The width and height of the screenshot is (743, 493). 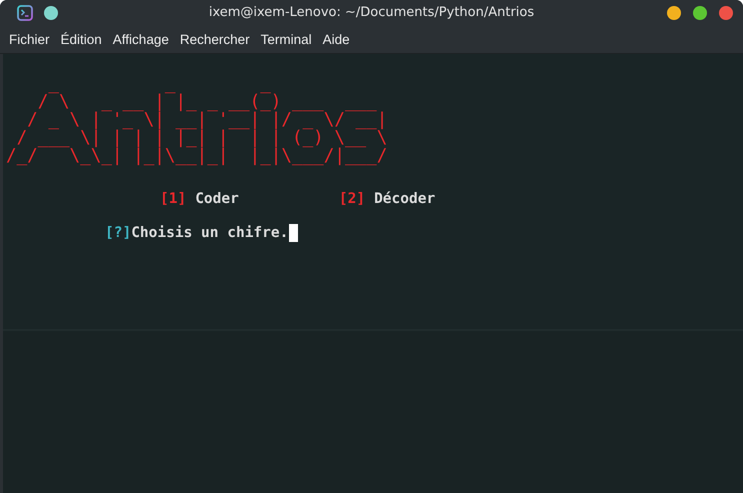 I want to click on prompt-marker: [?], so click(x=118, y=233).